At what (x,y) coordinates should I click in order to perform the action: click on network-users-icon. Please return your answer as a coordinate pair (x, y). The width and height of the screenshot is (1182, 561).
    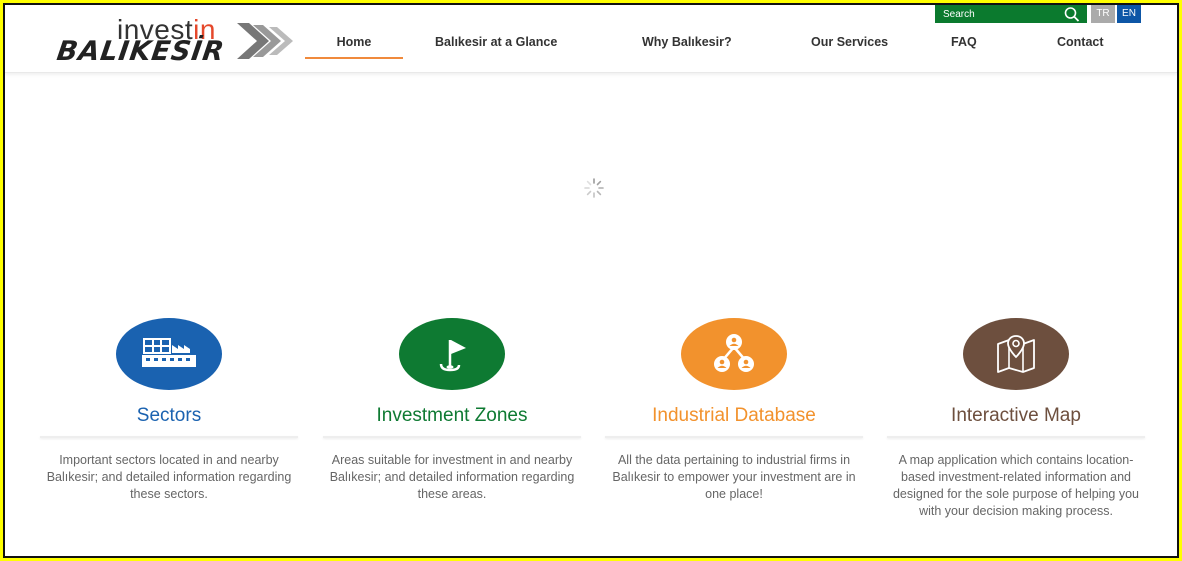
    Looking at the image, I should click on (734, 353).